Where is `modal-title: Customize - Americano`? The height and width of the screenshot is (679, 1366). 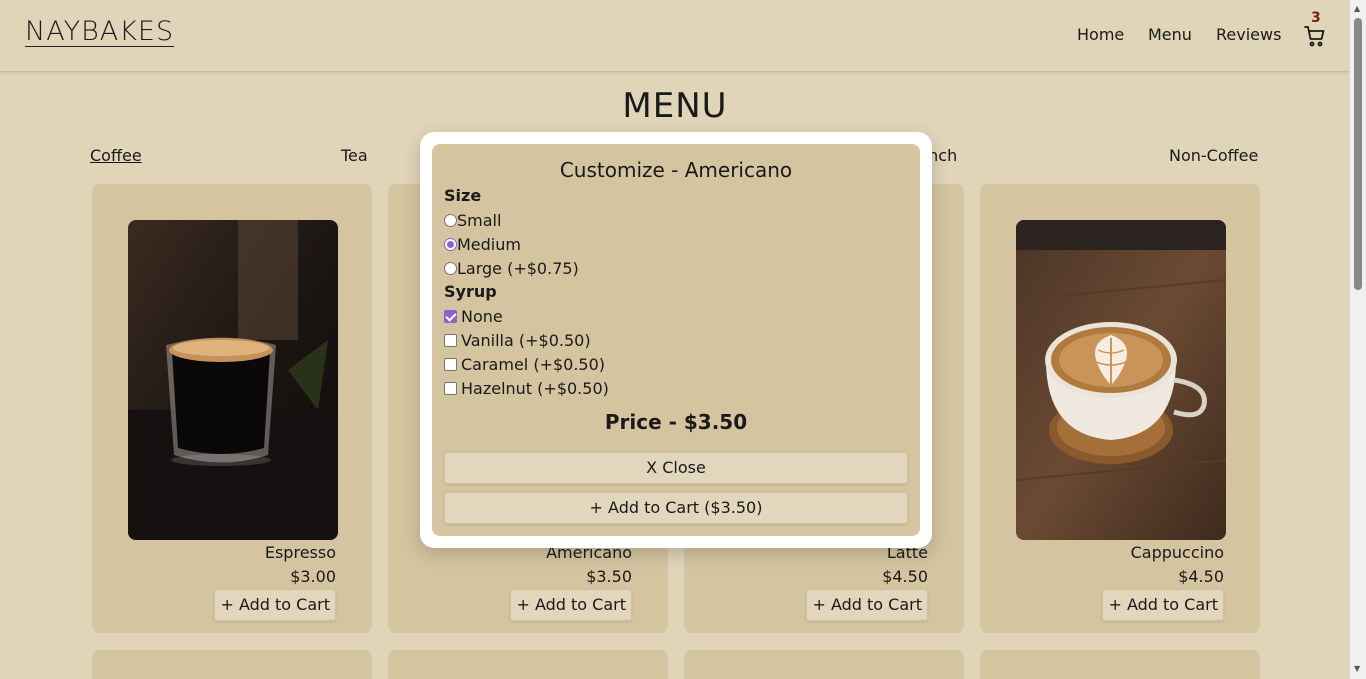 modal-title: Customize - Americano is located at coordinates (676, 170).